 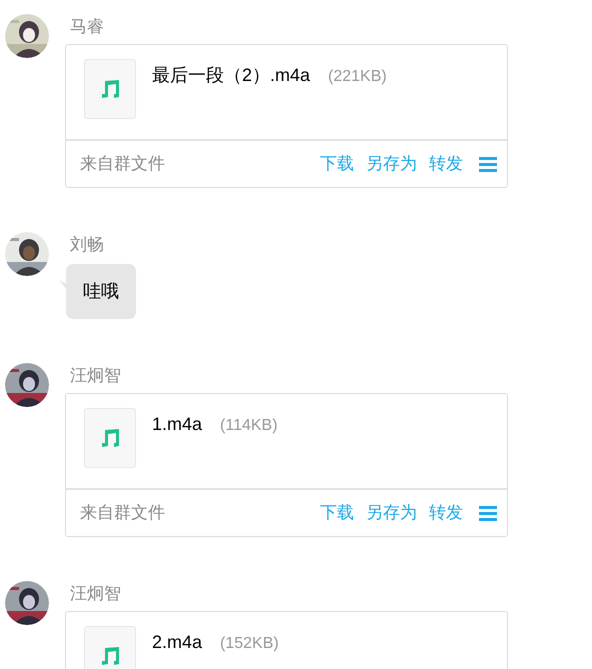 What do you see at coordinates (177, 642) in the screenshot?
I see `file-name: 2.m4a` at bounding box center [177, 642].